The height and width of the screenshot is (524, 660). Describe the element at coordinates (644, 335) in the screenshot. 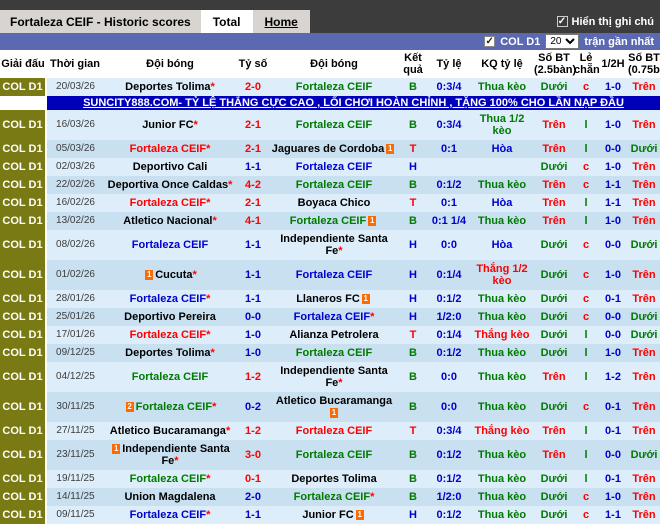

I see `over-under-0-75-cell: Dưới` at that location.